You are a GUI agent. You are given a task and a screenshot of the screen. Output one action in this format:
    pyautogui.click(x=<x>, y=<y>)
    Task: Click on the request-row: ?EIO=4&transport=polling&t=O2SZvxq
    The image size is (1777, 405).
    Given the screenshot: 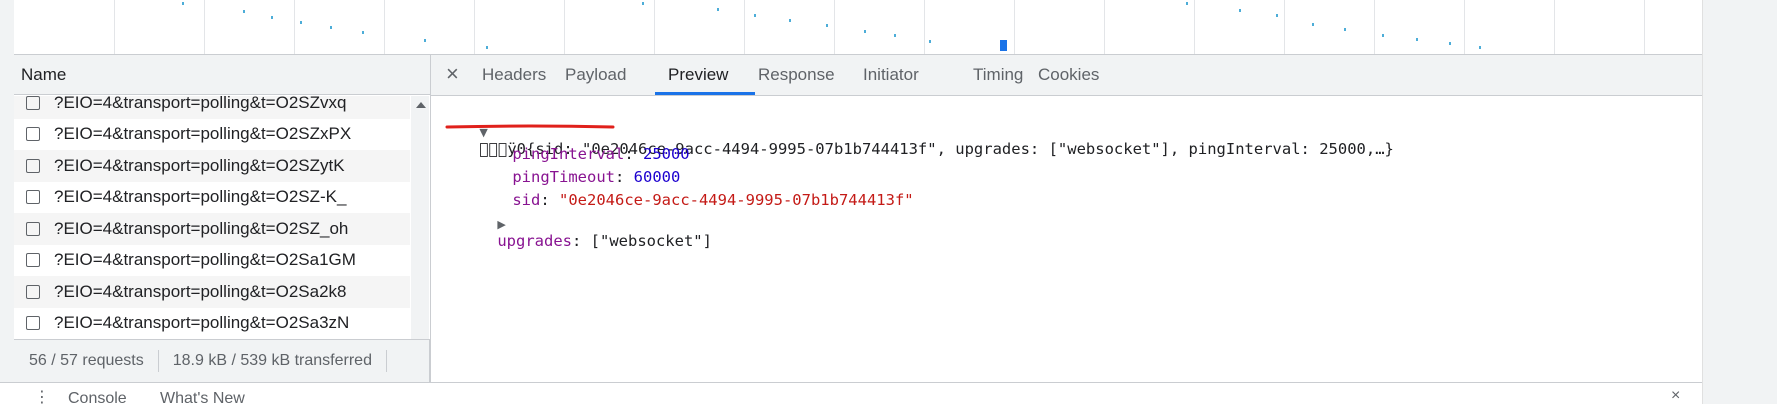 What is the action you would take?
    pyautogui.click(x=212, y=107)
    